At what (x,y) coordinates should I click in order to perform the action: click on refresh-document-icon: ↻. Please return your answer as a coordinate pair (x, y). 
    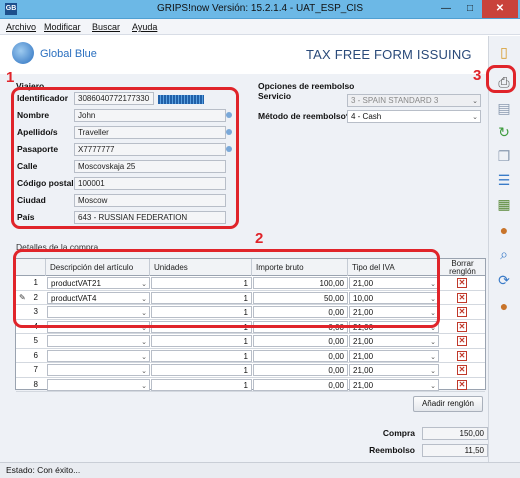
    Looking at the image, I should click on (504, 132).